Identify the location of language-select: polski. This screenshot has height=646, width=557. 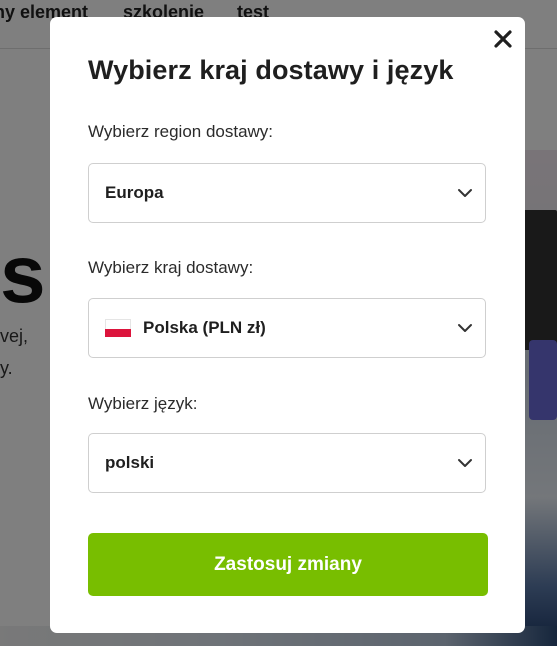
(287, 463).